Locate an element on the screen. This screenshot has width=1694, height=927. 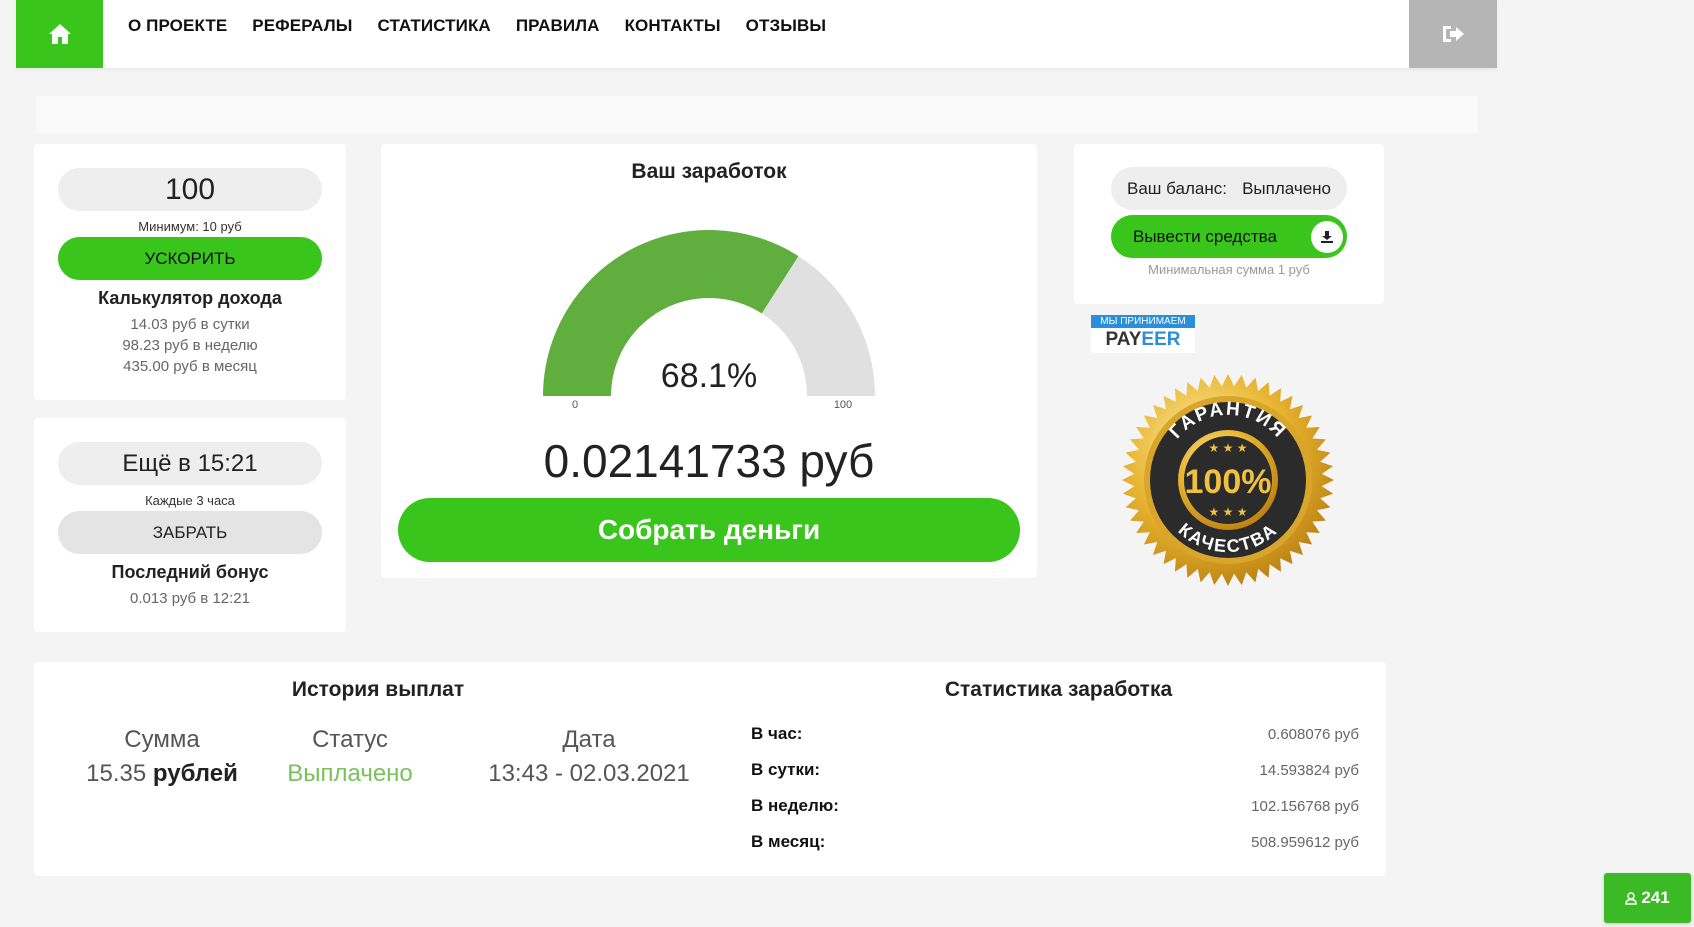
gauge-percent-label: 68.1% is located at coordinates (709, 376).